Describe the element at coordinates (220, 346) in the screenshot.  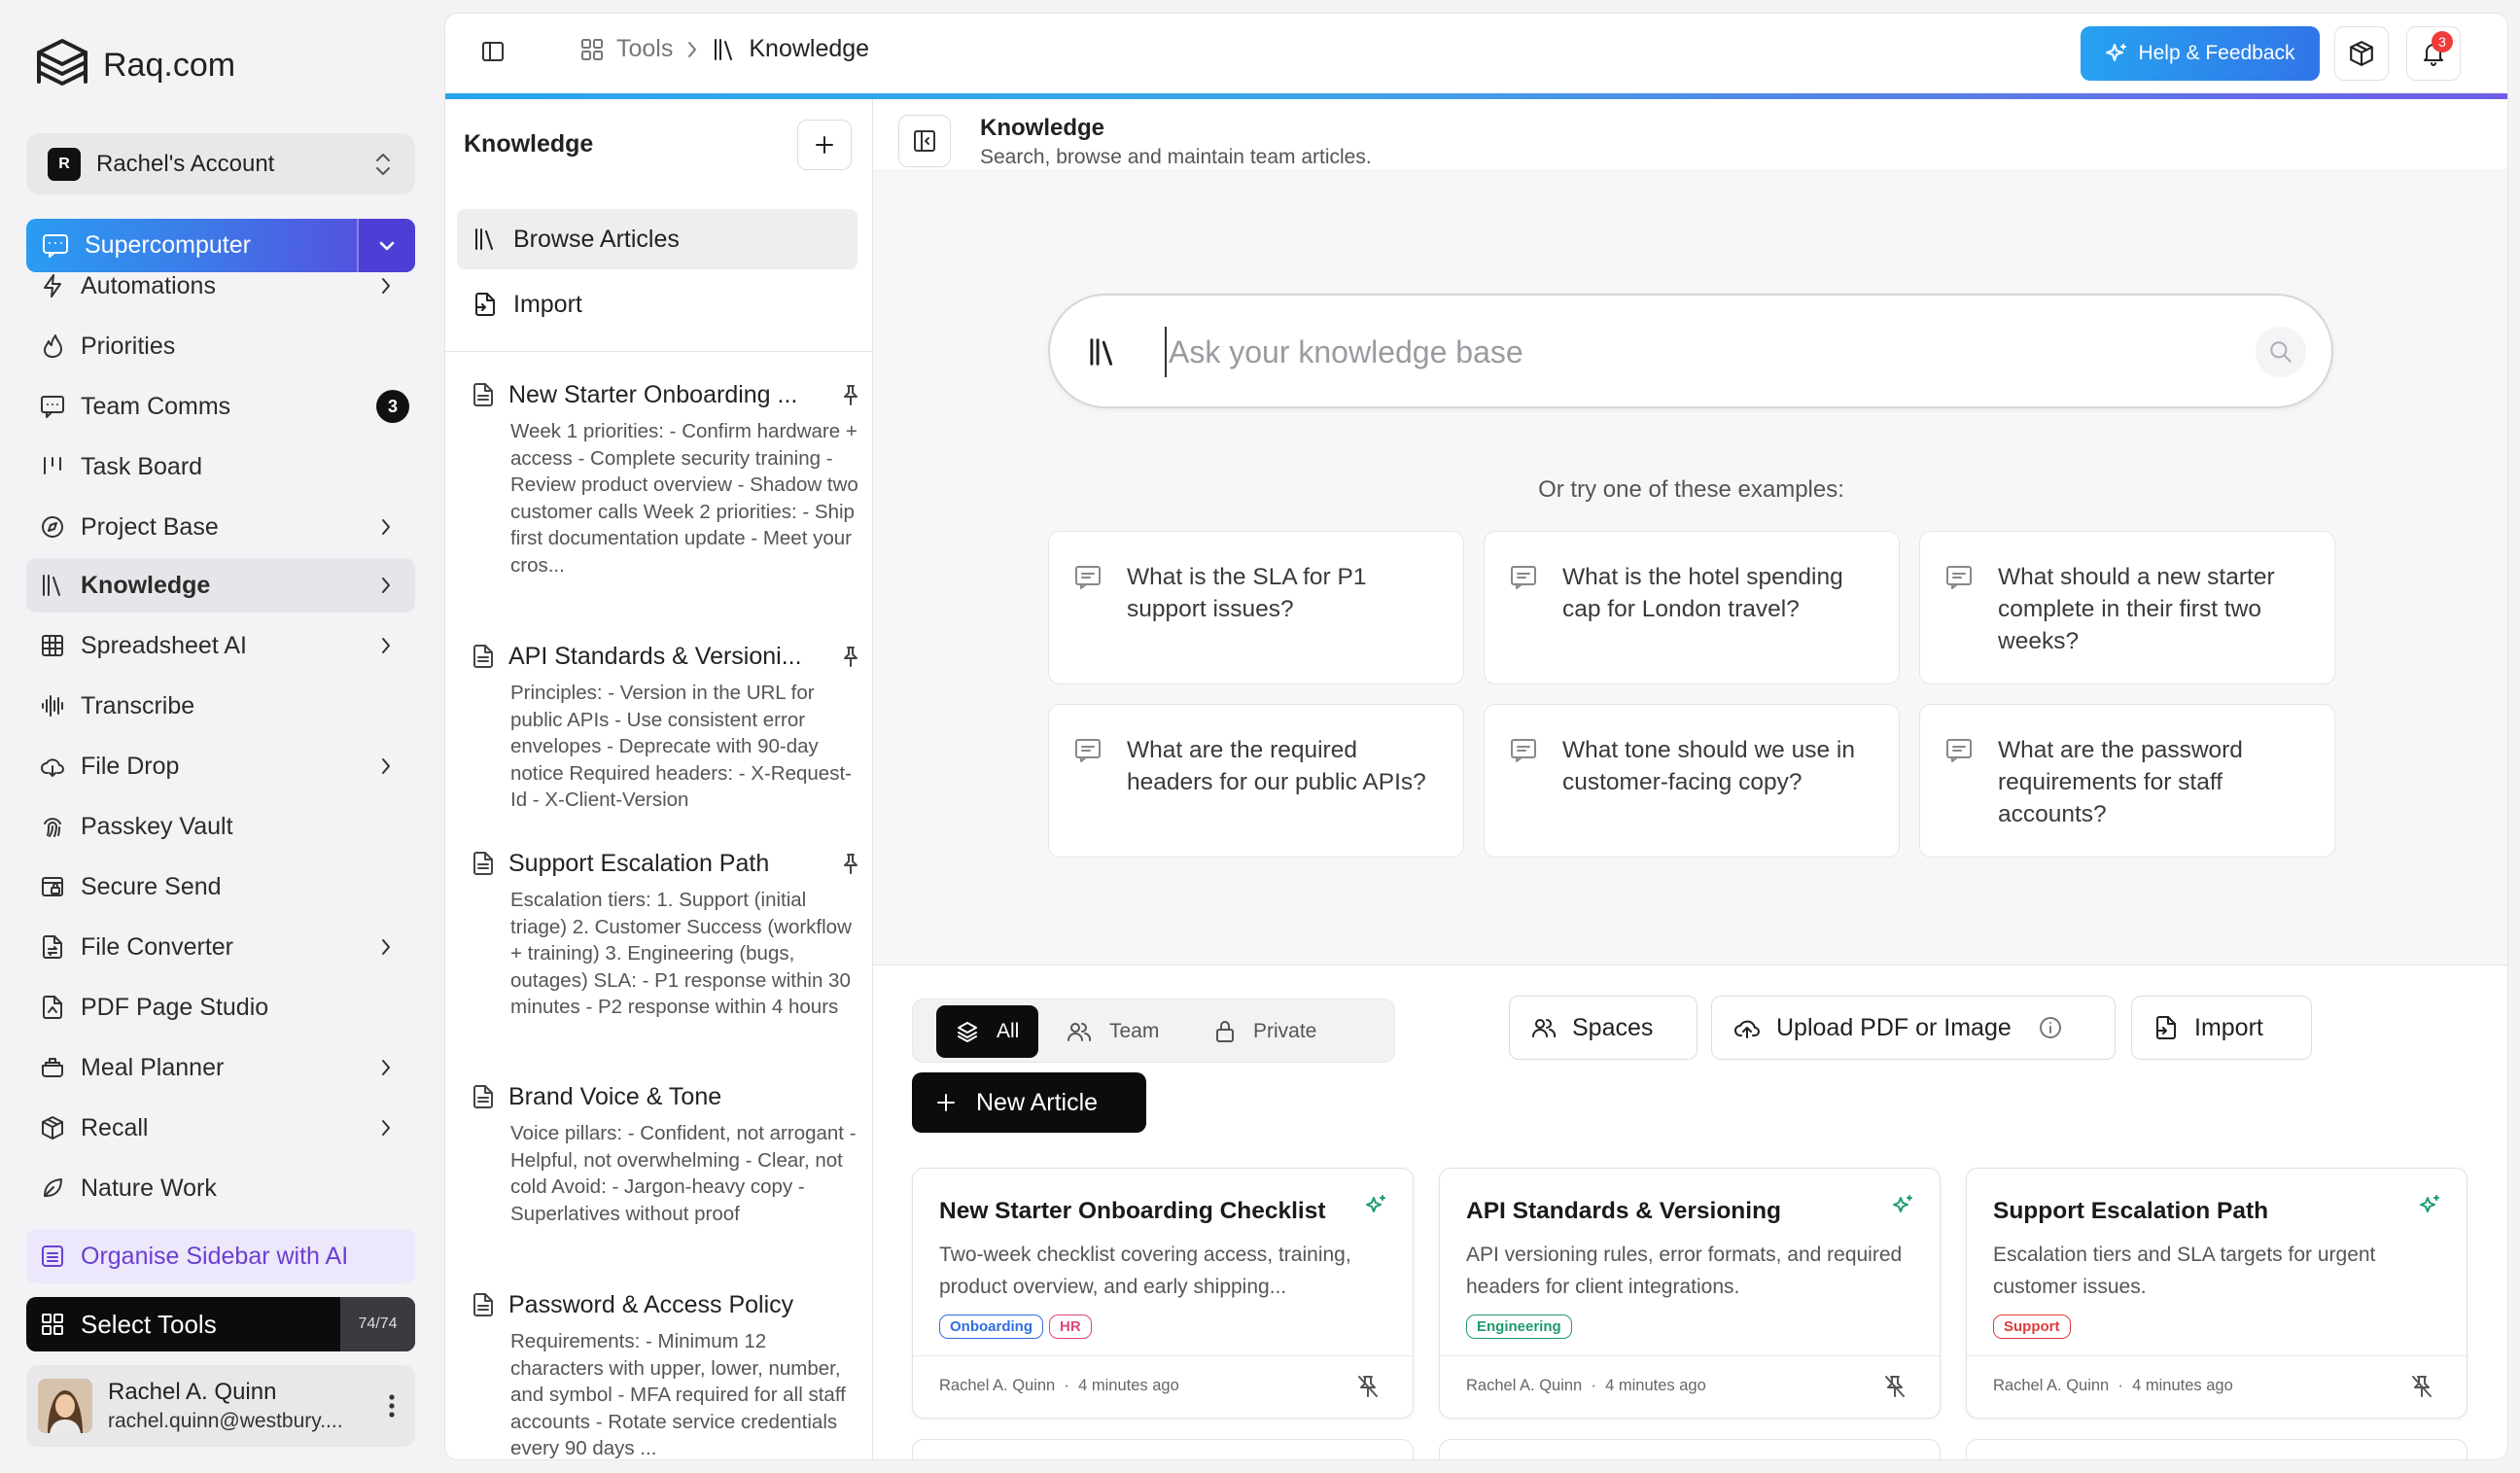
I see `sidebar-item-priorities: Priorities` at that location.